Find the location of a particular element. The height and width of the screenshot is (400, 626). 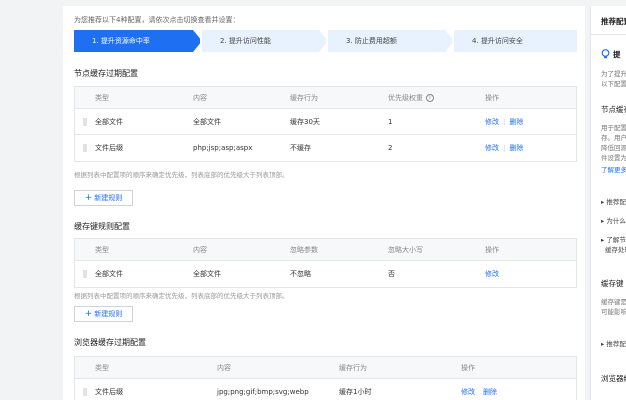

cache-key-text: 缓存键是 is located at coordinates (613, 302).